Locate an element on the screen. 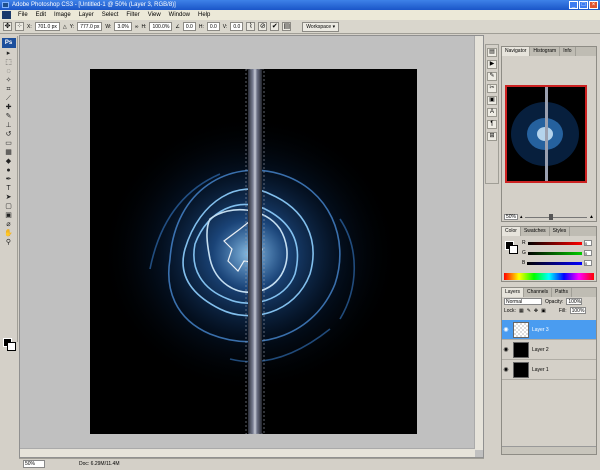 Image resolution: width=600 pixels, height=470 pixels. tab-navigator: Navigator is located at coordinates (516, 51).